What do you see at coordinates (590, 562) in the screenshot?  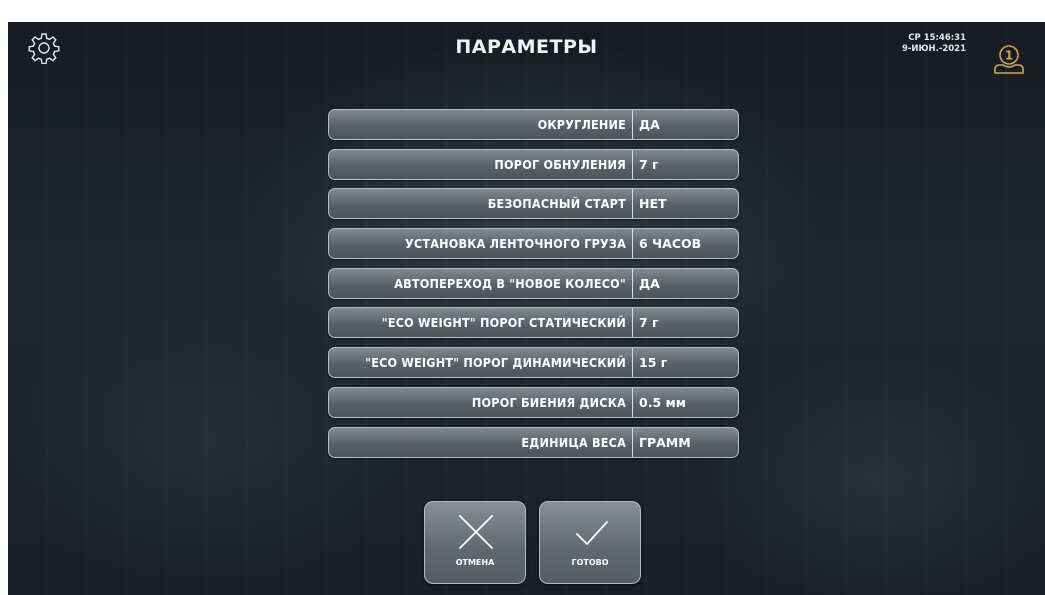 I see `done-label: ГОТОВО` at bounding box center [590, 562].